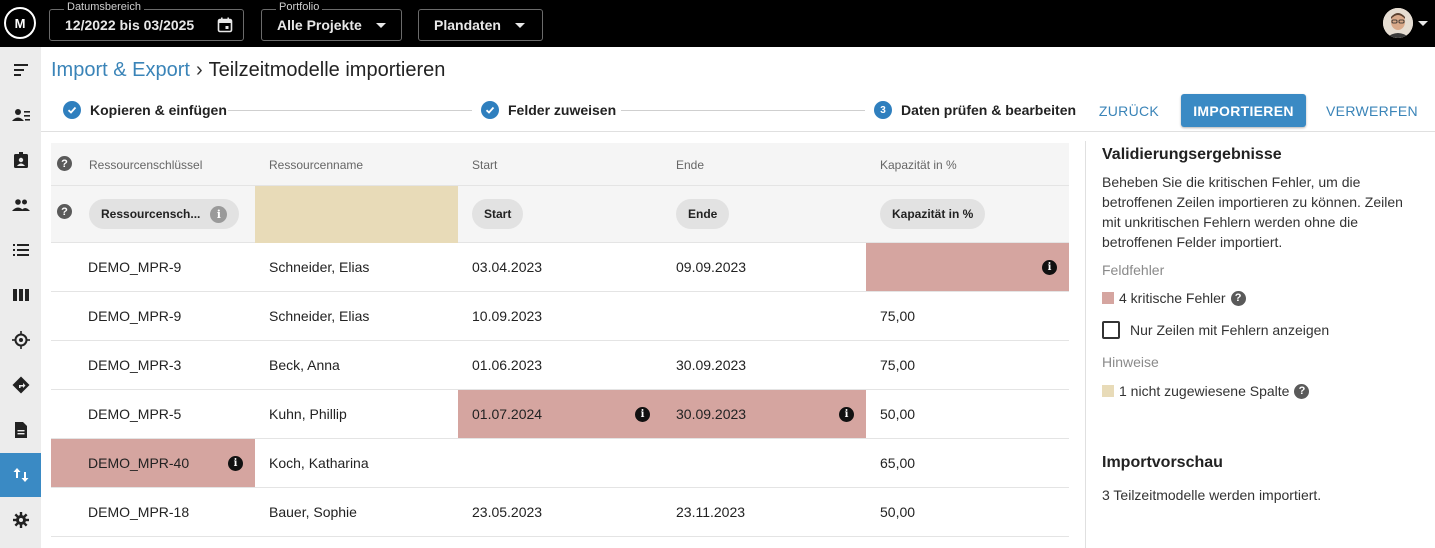 This screenshot has width=1435, height=548. I want to click on unassigned-column-legend: 1 nicht zugewiesene Spalte ?, so click(1206, 391).